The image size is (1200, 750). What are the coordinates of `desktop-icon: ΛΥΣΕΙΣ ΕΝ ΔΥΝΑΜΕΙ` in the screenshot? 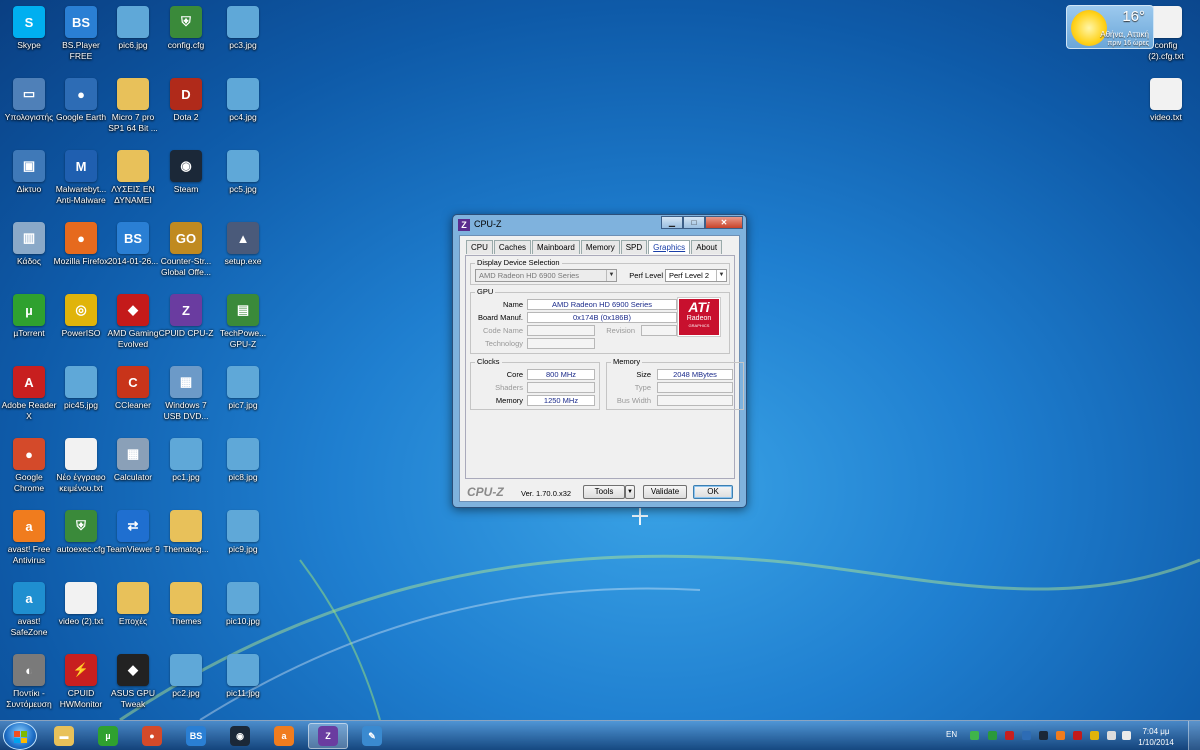 It's located at (133, 175).